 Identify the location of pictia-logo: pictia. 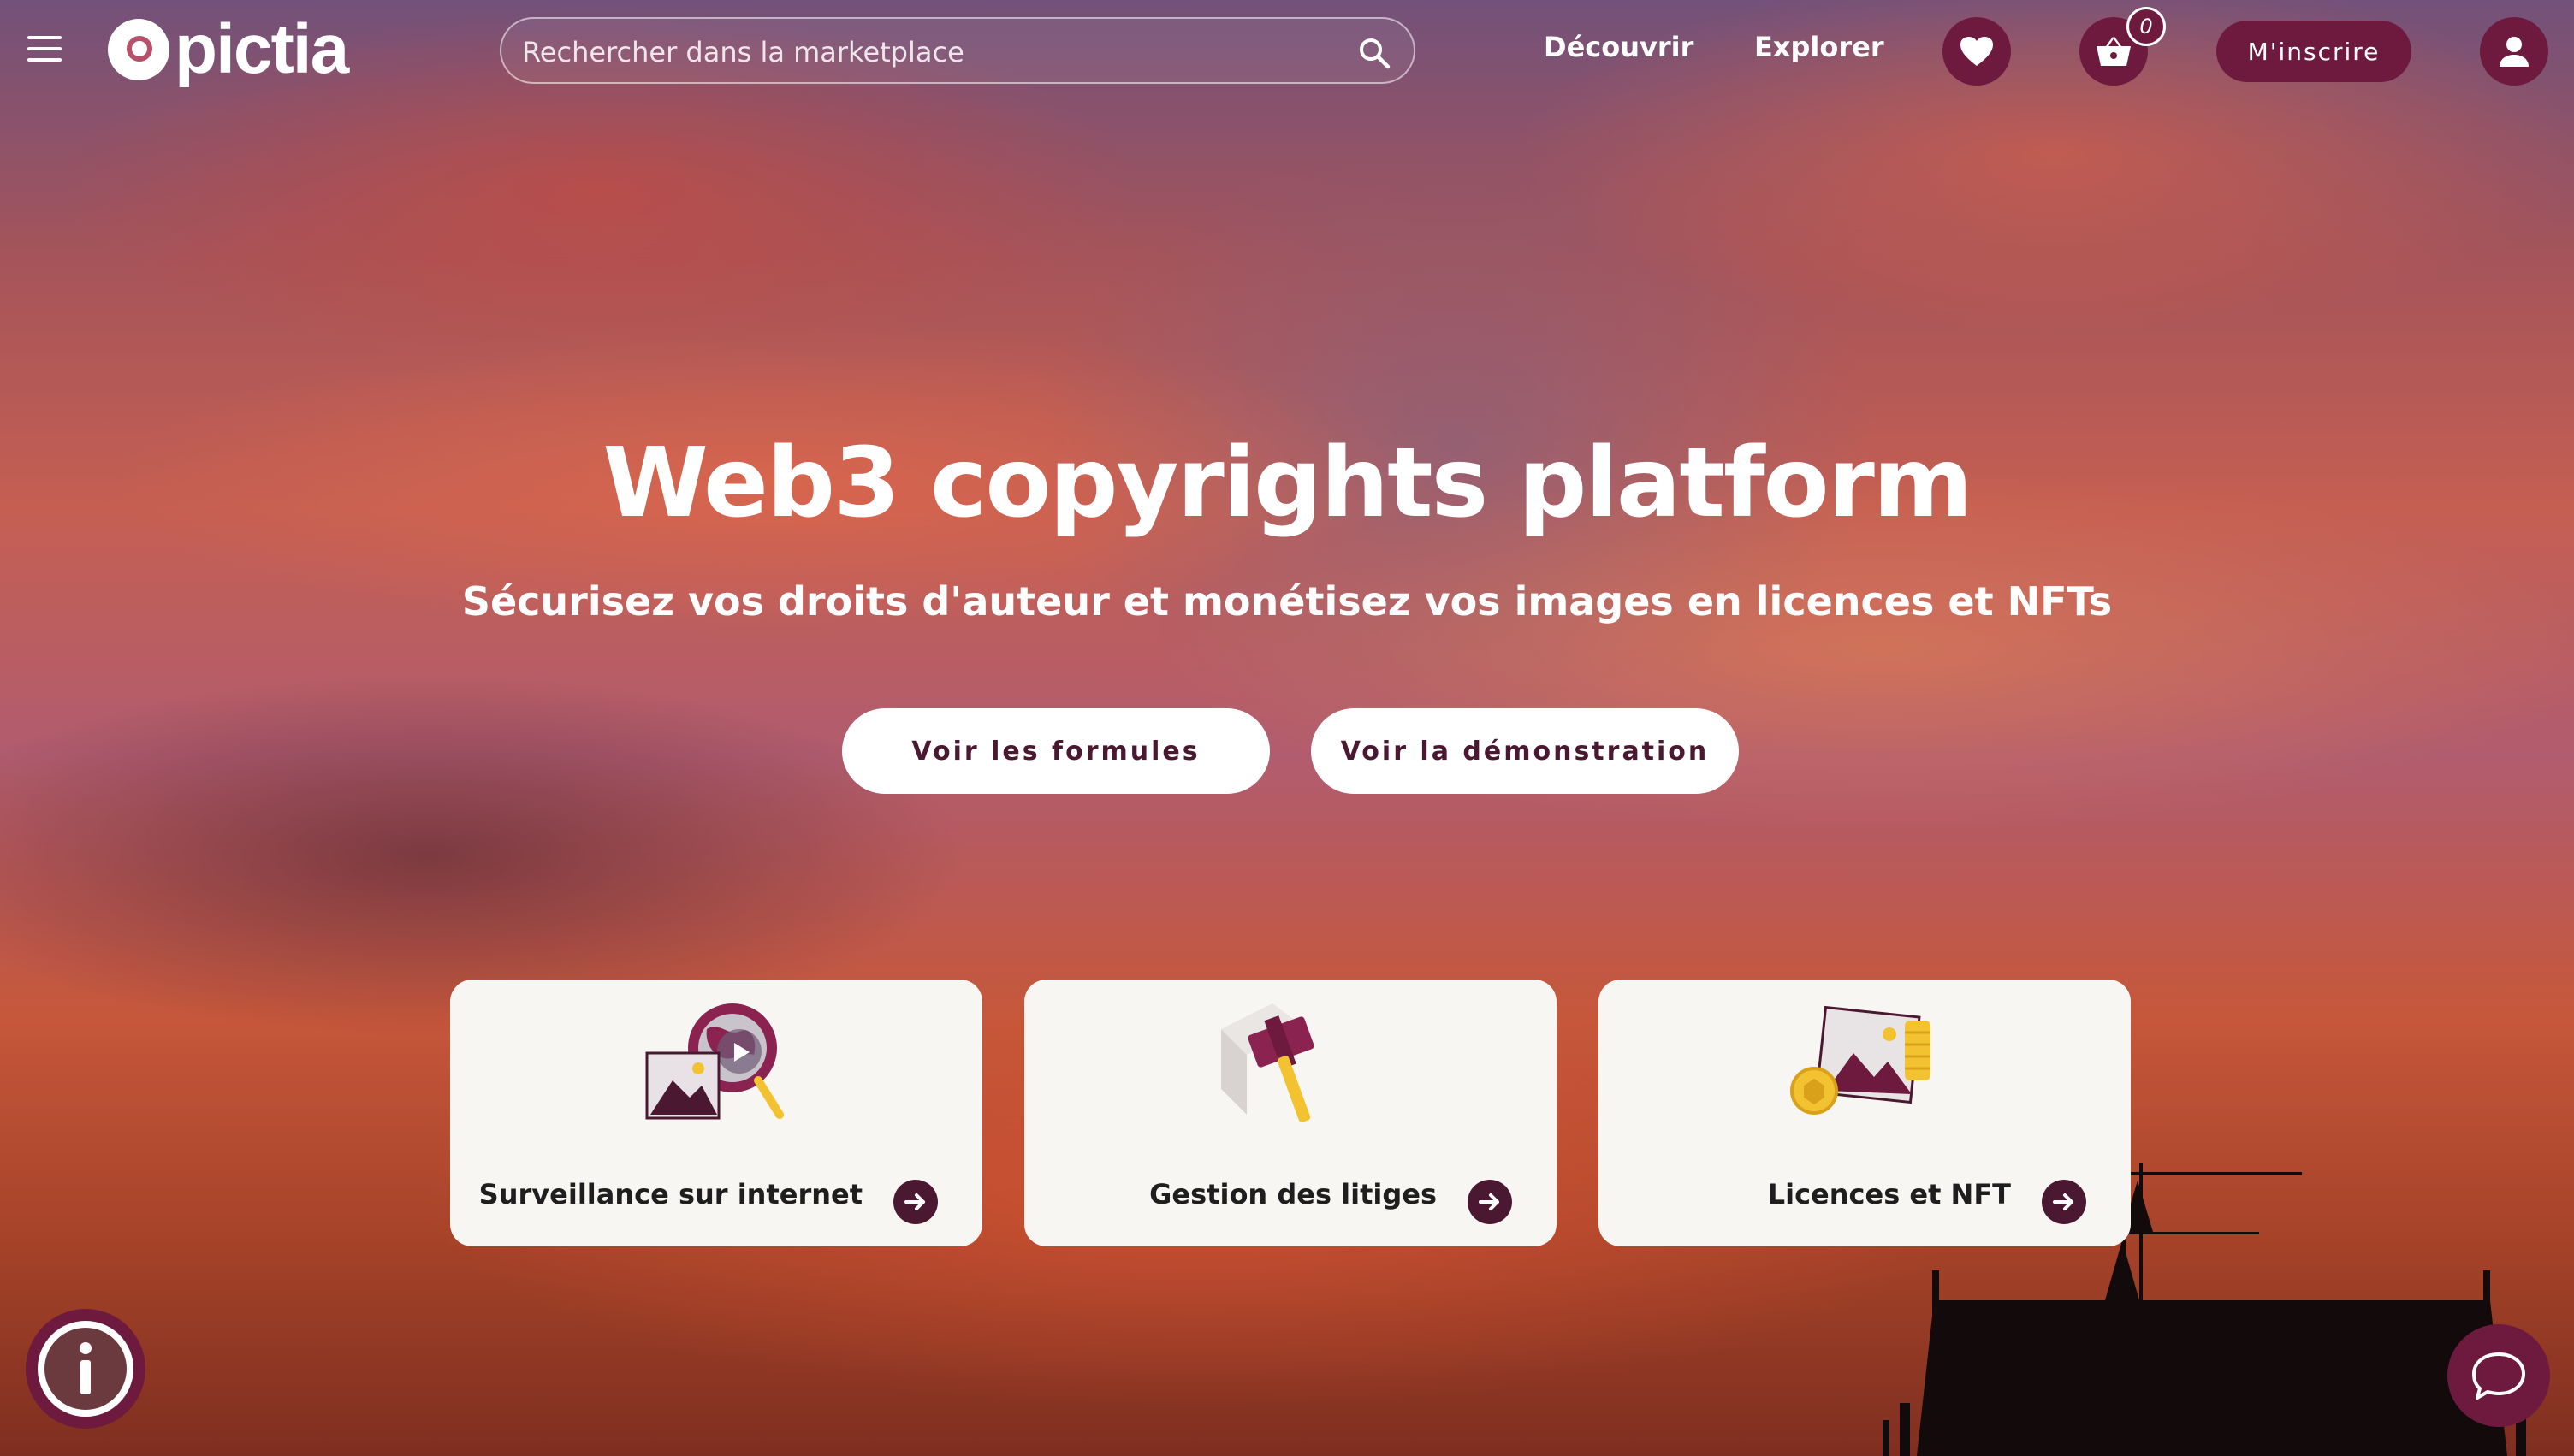
(229, 49).